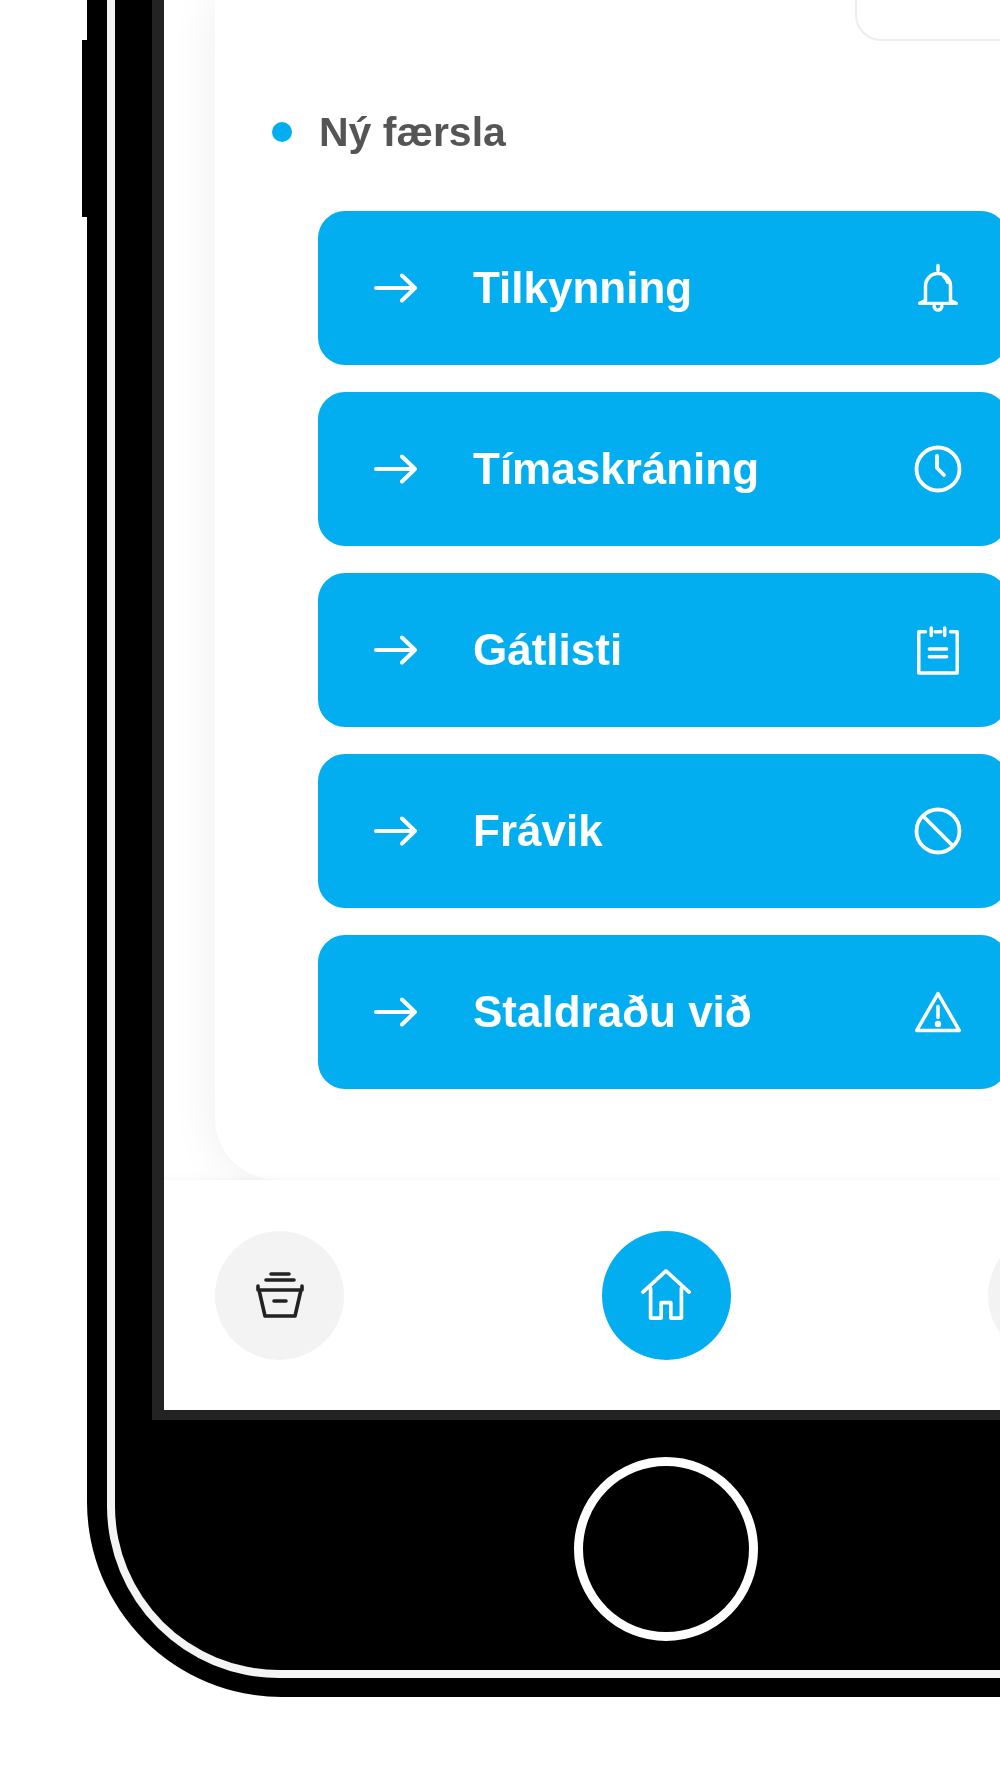  I want to click on prohibited-icon, so click(938, 831).